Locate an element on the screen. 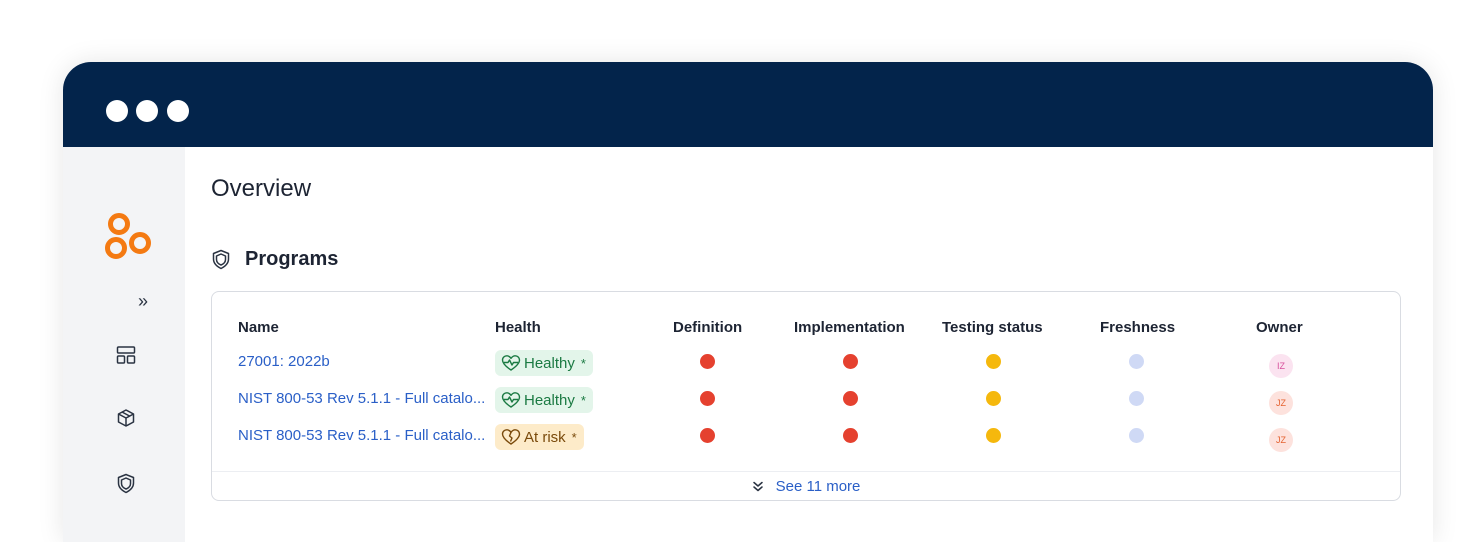 The height and width of the screenshot is (542, 1480). see-more-button: See 11 more is located at coordinates (806, 485).